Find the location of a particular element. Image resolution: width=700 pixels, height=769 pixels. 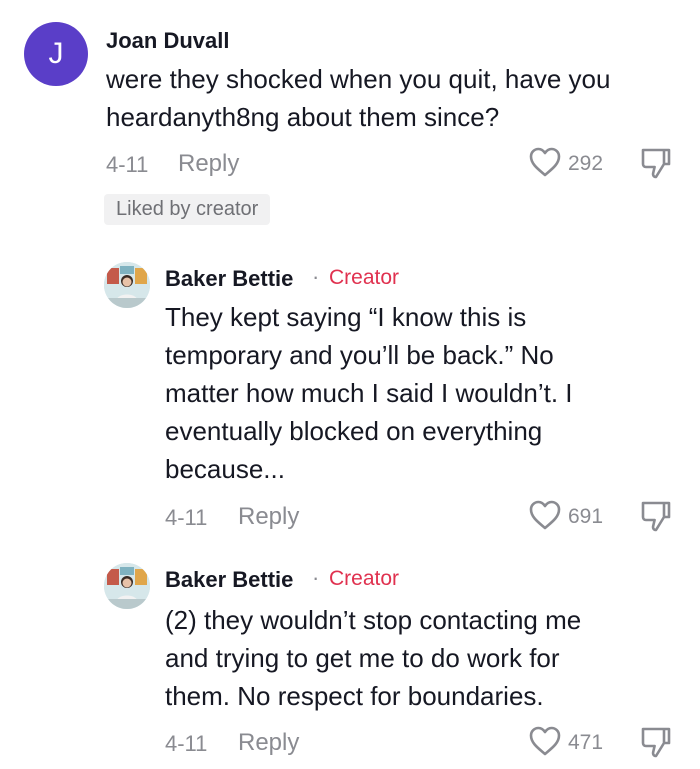

comment-text-line: (2) they wouldn’t stop contacting me is located at coordinates (373, 620).